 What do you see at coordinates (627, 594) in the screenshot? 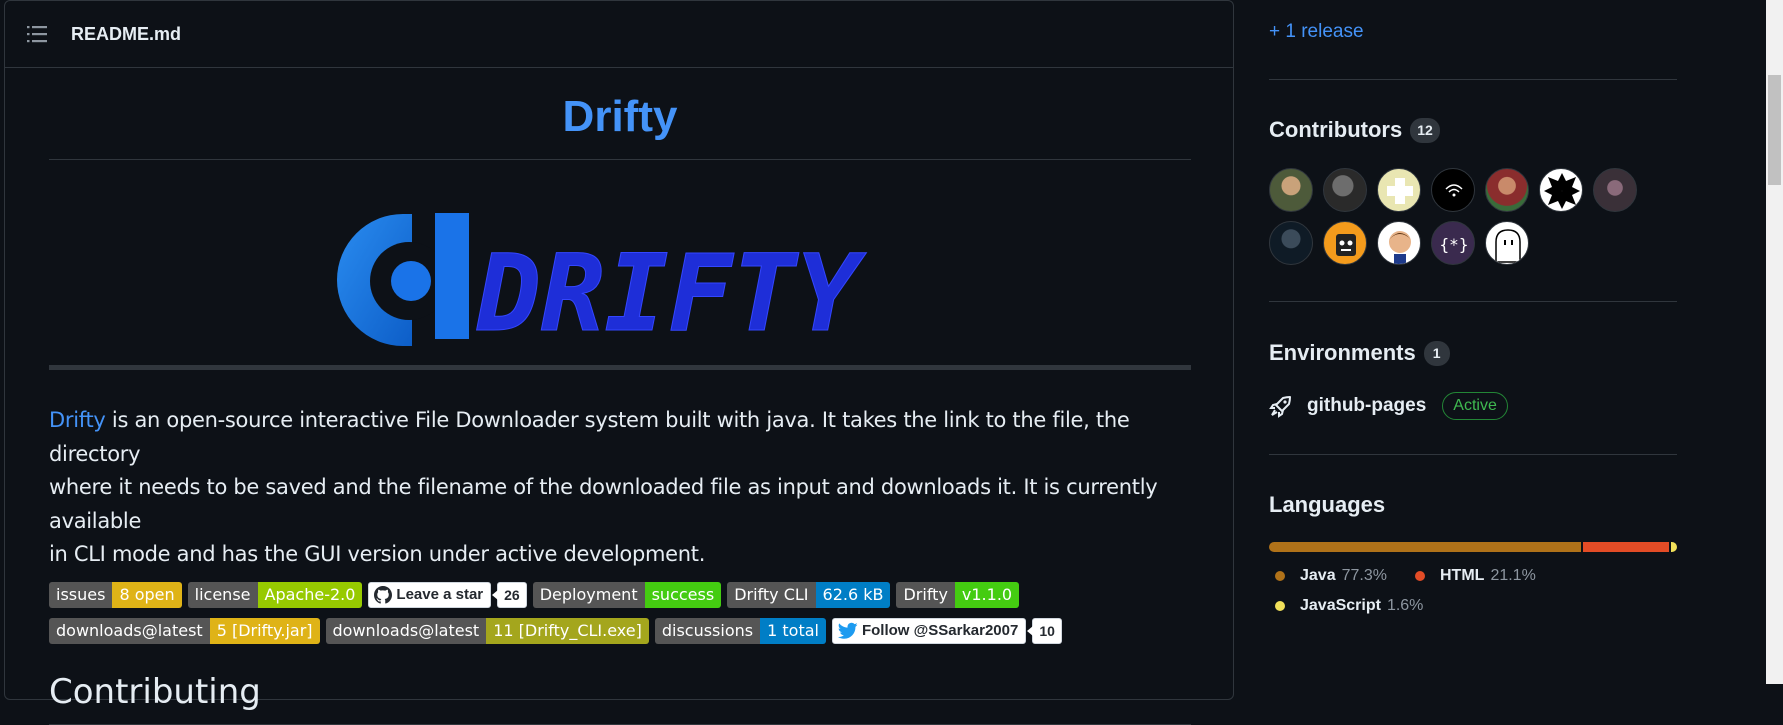
I see `deployment-badge: Deployment success` at bounding box center [627, 594].